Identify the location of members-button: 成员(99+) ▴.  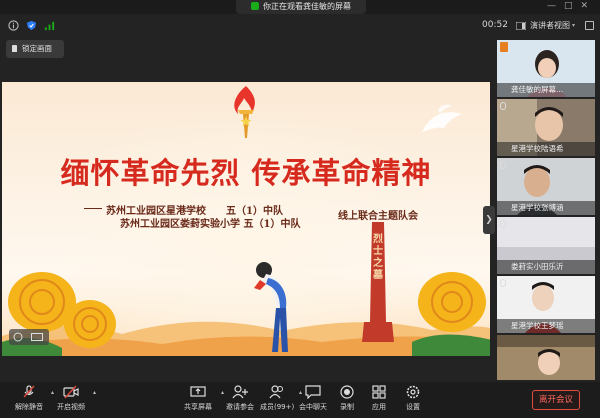
(281, 398).